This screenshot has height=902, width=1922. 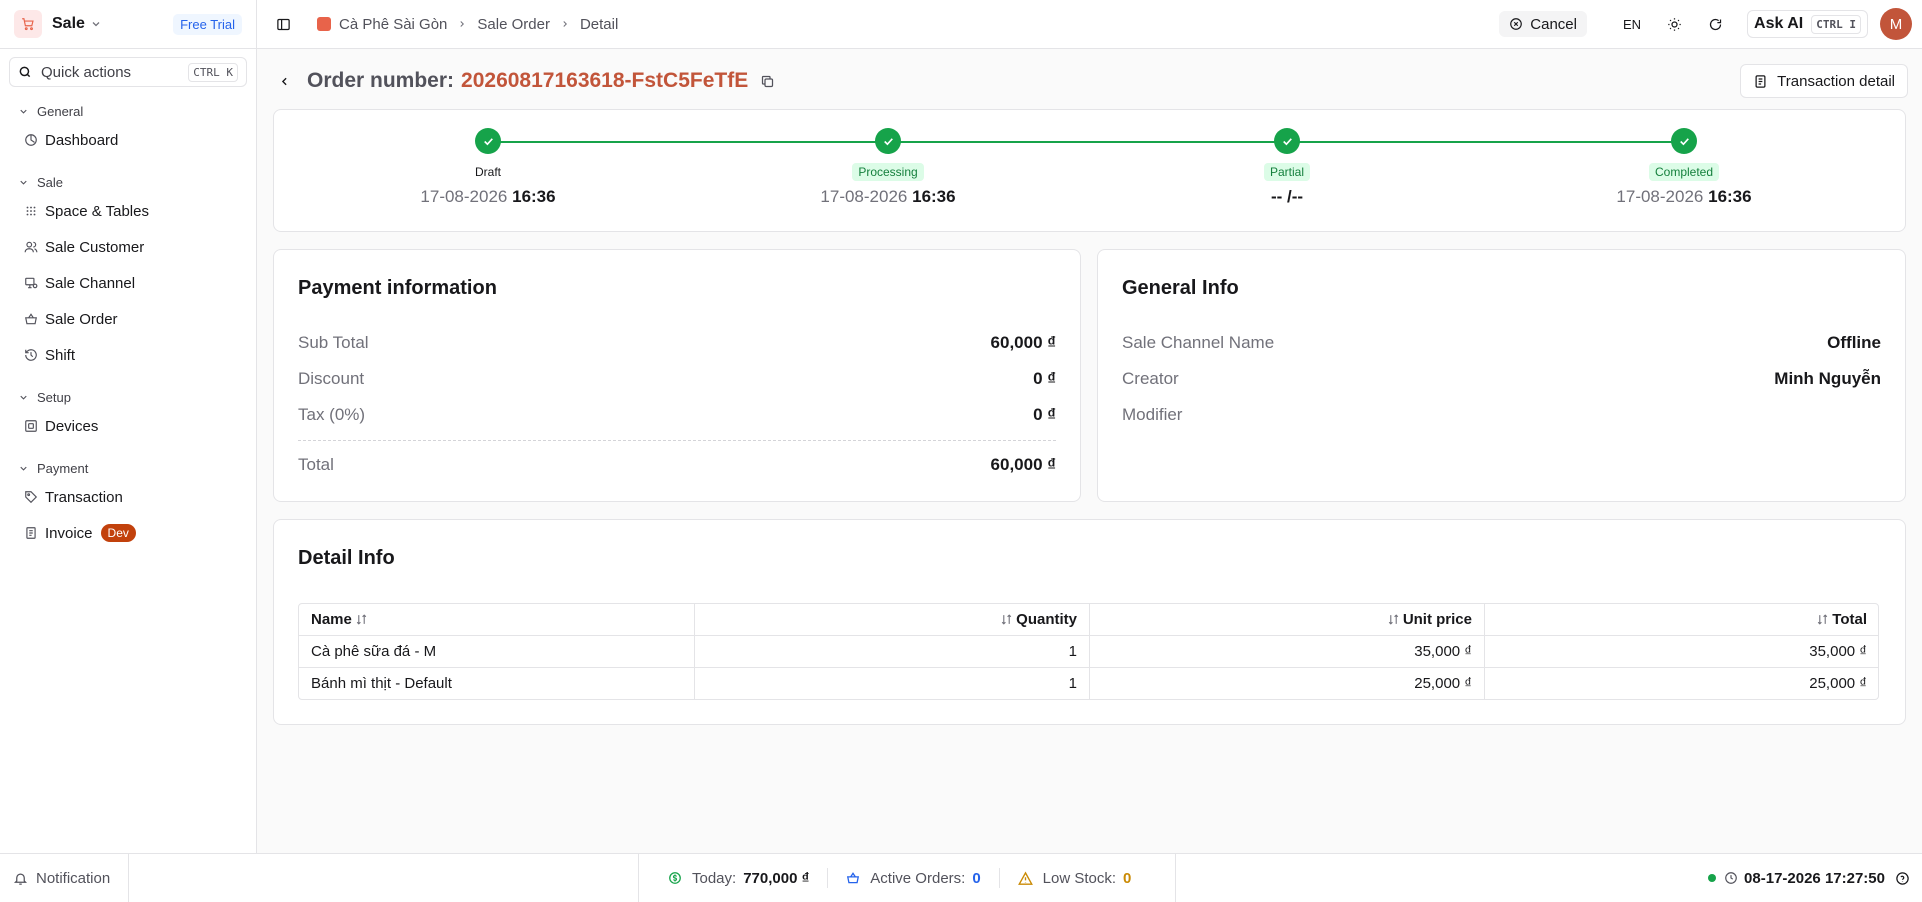 What do you see at coordinates (393, 24) in the screenshot?
I see `breadcrumb-store: Cà Phê Sài Gòn` at bounding box center [393, 24].